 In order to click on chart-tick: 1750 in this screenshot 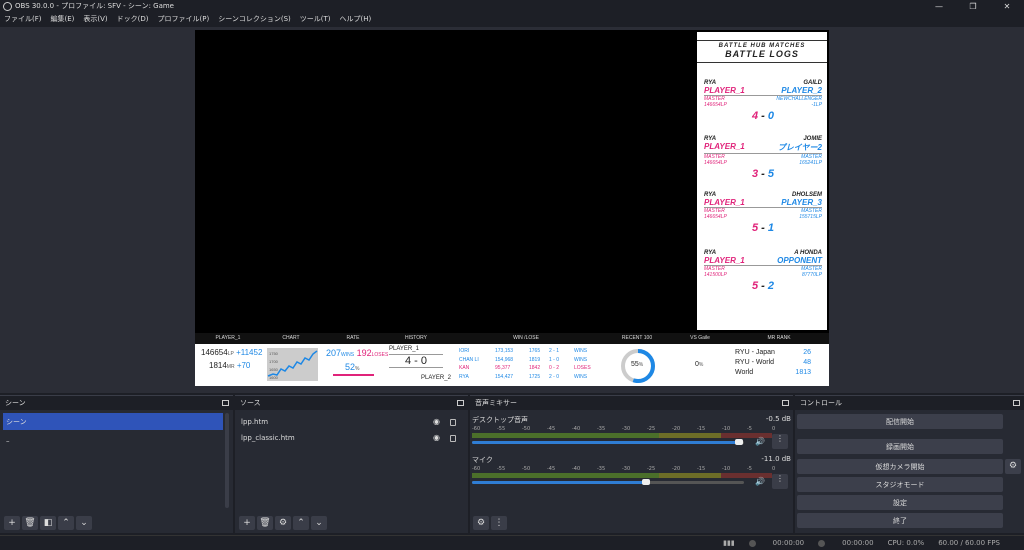, I will do `click(274, 353)`.